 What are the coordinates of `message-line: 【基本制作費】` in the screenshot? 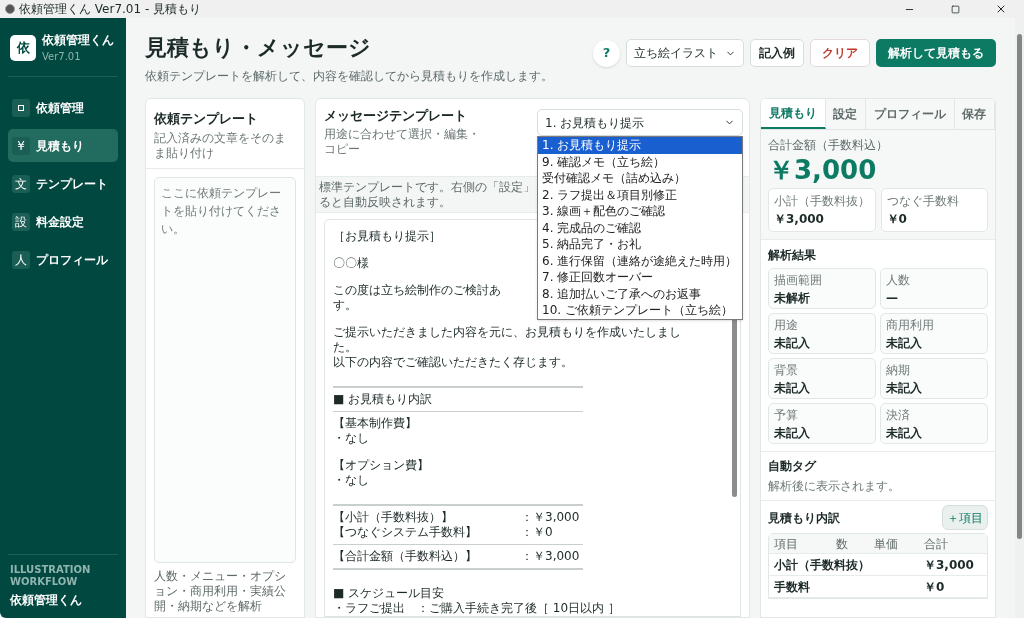 It's located at (375, 423).